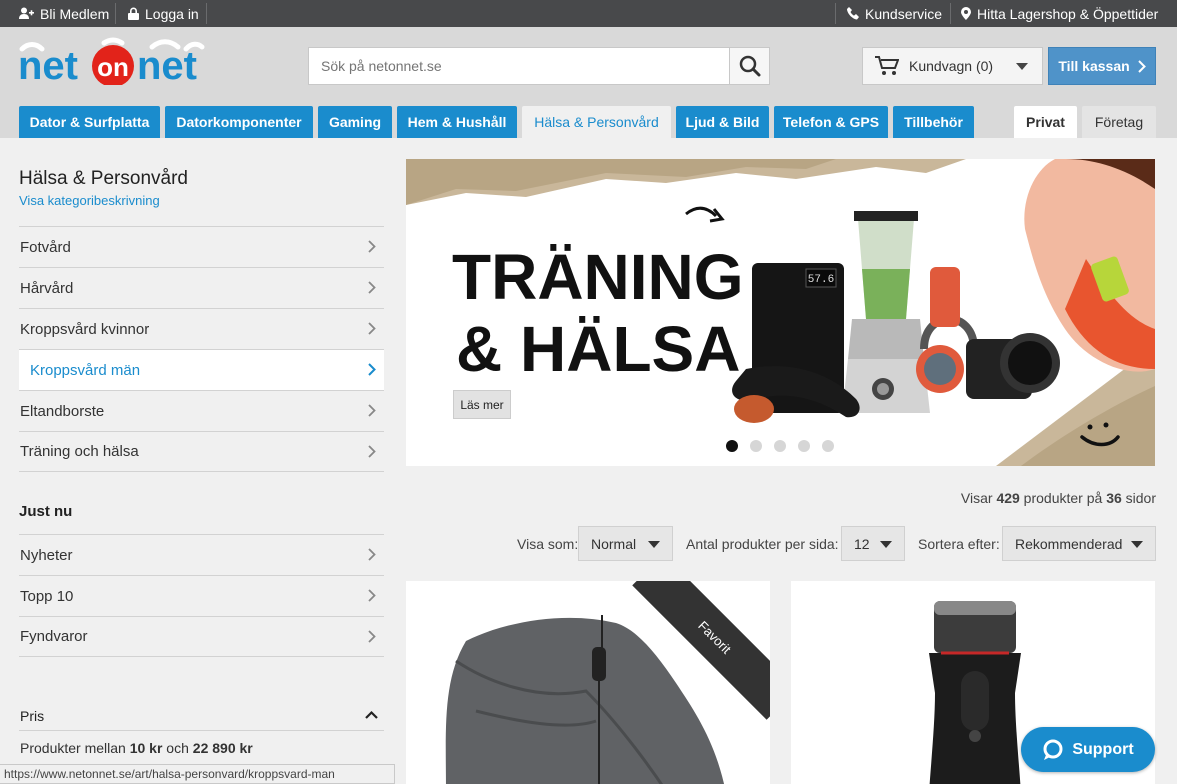 This screenshot has height=784, width=1177. I want to click on tab-ljud-bild: Ljud & Bild, so click(722, 122).